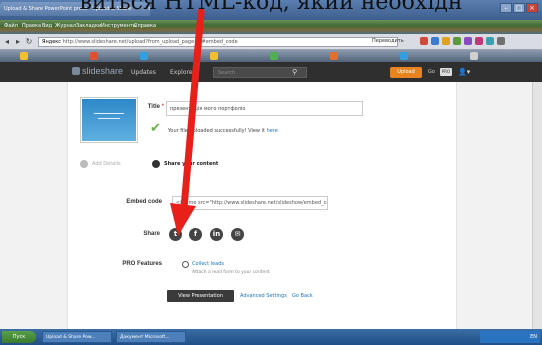 The width and height of the screenshot is (542, 345). I want to click on back-arrow-icon: ◂, so click(7, 42).